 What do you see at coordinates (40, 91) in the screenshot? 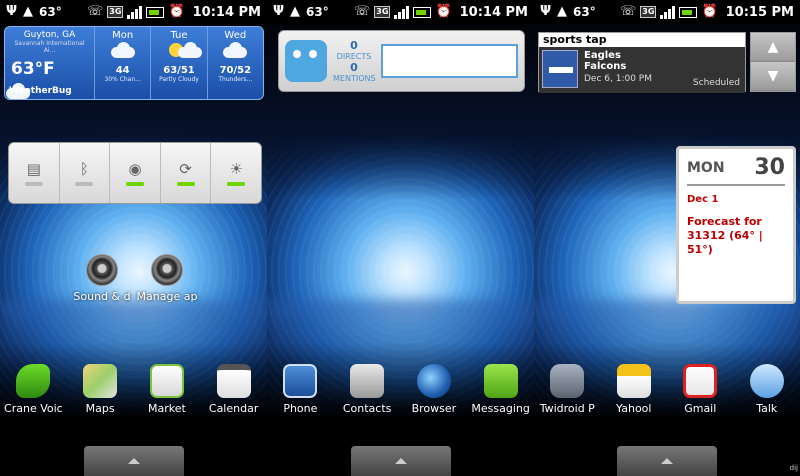
I see `weatherbug-logo: WeatherBug` at bounding box center [40, 91].